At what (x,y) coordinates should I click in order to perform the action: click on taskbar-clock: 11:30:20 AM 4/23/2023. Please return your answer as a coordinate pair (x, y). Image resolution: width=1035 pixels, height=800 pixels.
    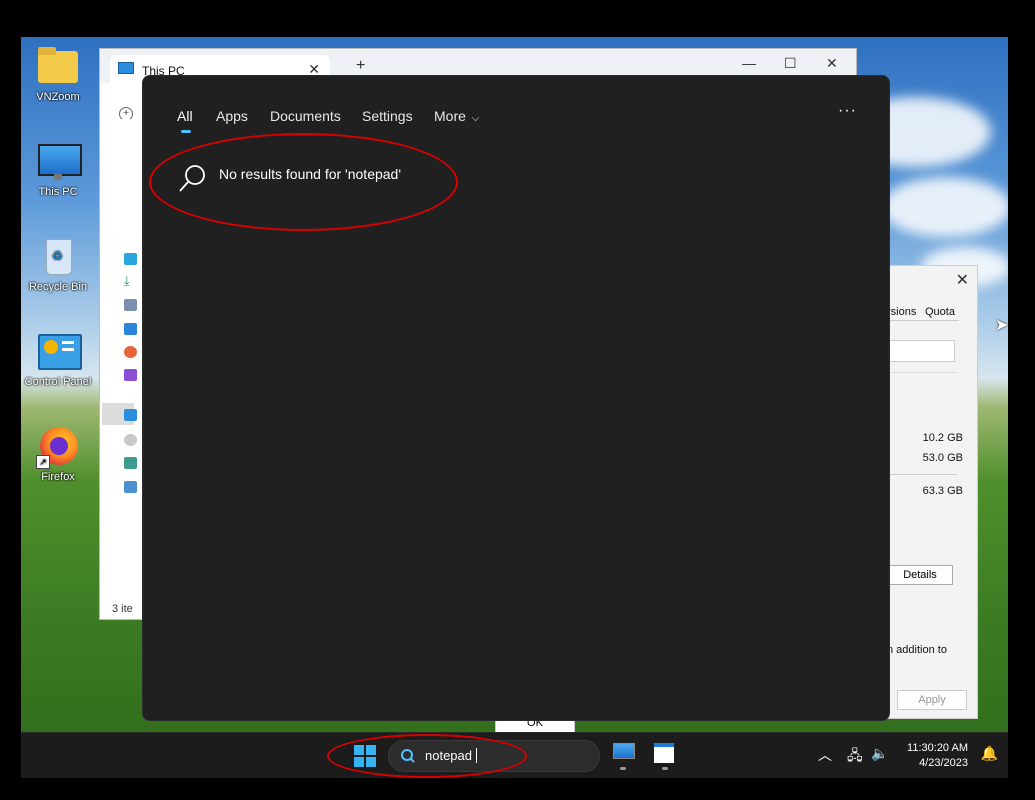
    Looking at the image, I should click on (937, 756).